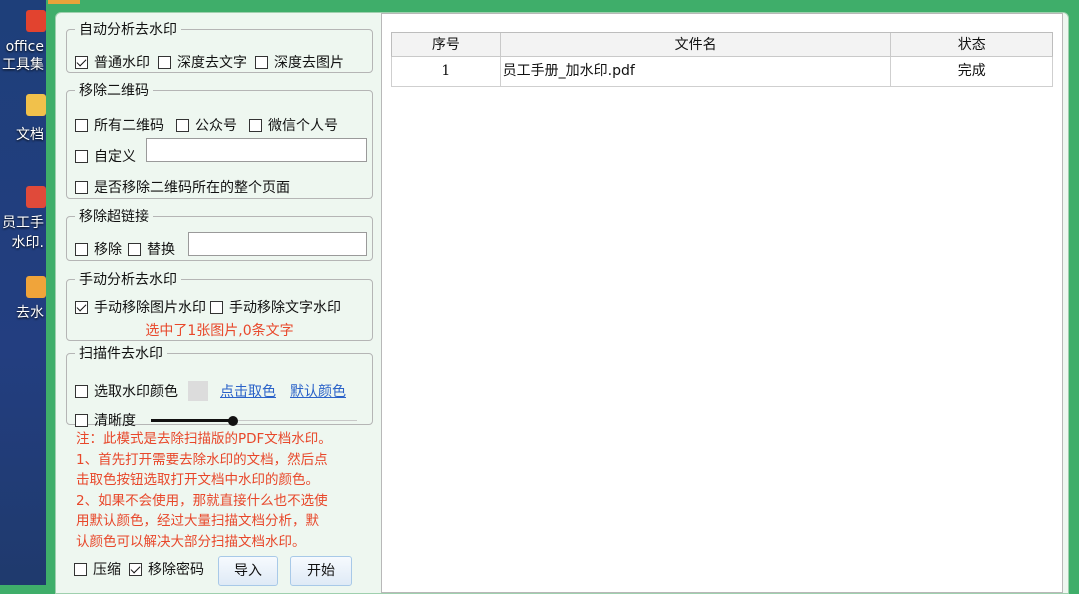 This screenshot has width=1079, height=594. Describe the element at coordinates (36, 105) in the screenshot. I see `folder-icon` at that location.